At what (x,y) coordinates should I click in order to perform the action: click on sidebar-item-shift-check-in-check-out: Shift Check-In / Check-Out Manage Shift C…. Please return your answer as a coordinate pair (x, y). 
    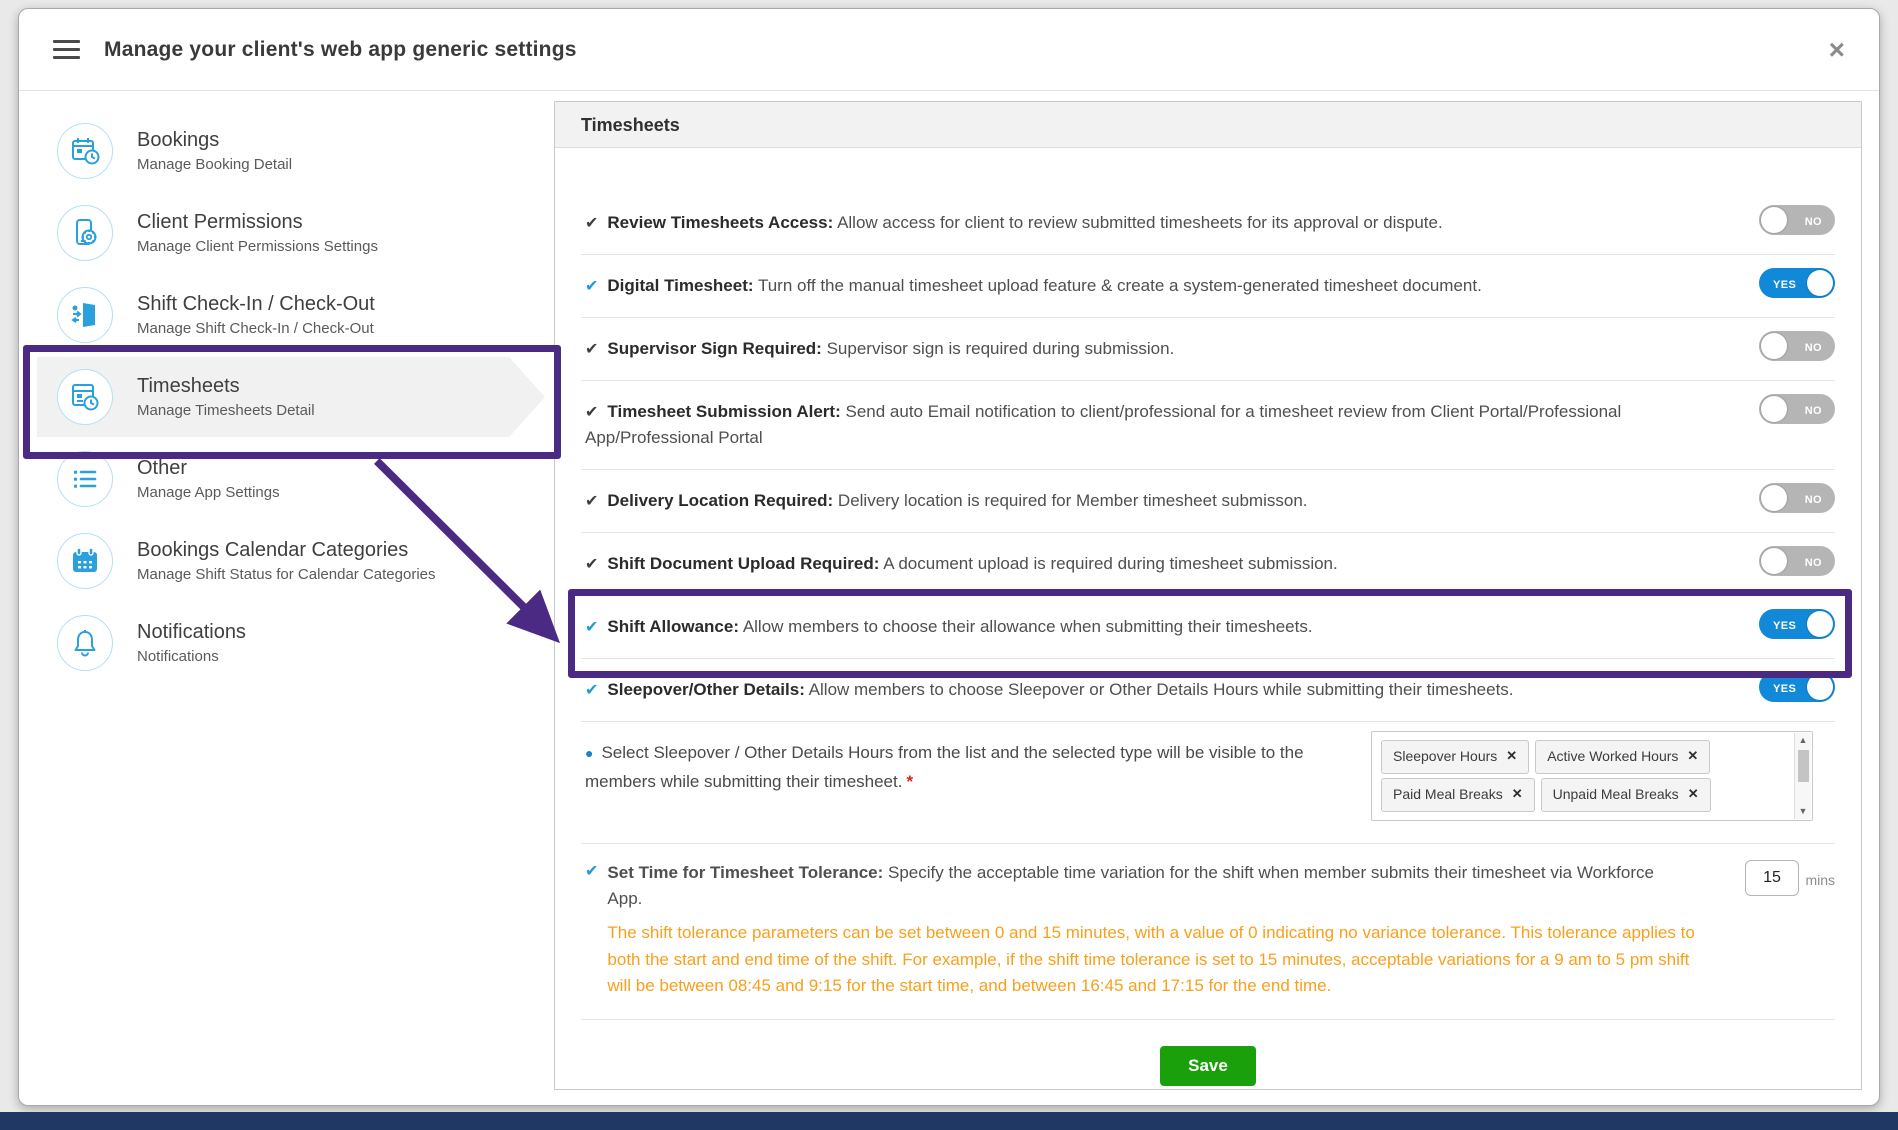
    Looking at the image, I should click on (273, 315).